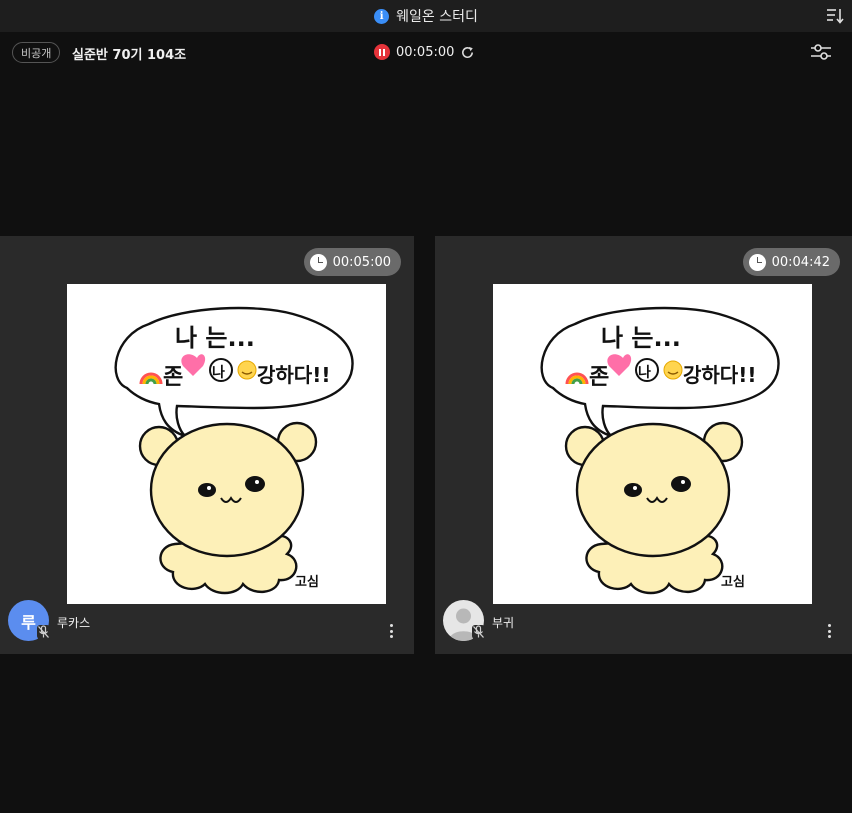  What do you see at coordinates (437, 17) in the screenshot?
I see `app-title: 웨일온 스터디` at bounding box center [437, 17].